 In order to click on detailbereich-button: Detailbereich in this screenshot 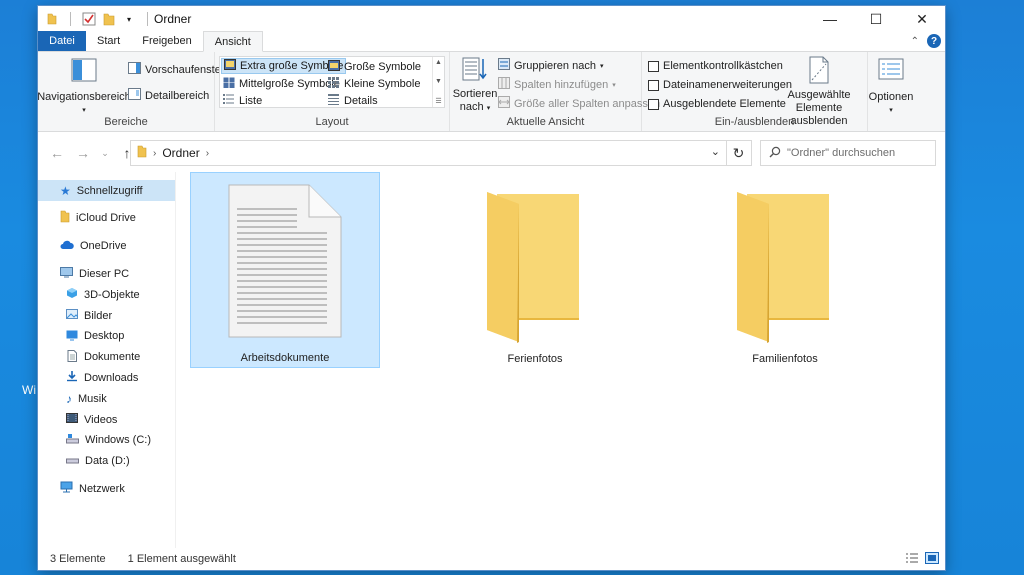, I will do `click(168, 95)`.